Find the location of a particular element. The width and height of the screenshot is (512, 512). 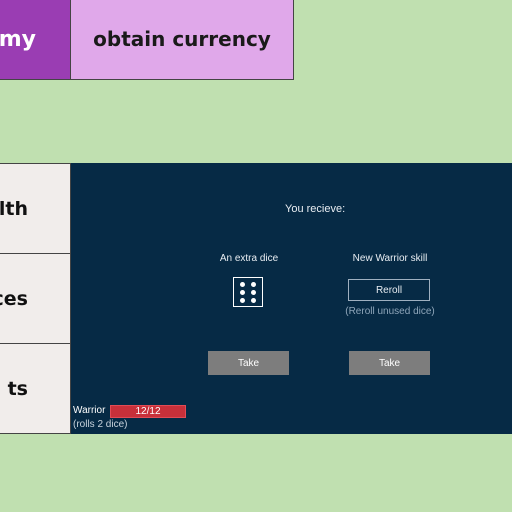

skill-description: (Reroll unused dice) is located at coordinates (390, 311).